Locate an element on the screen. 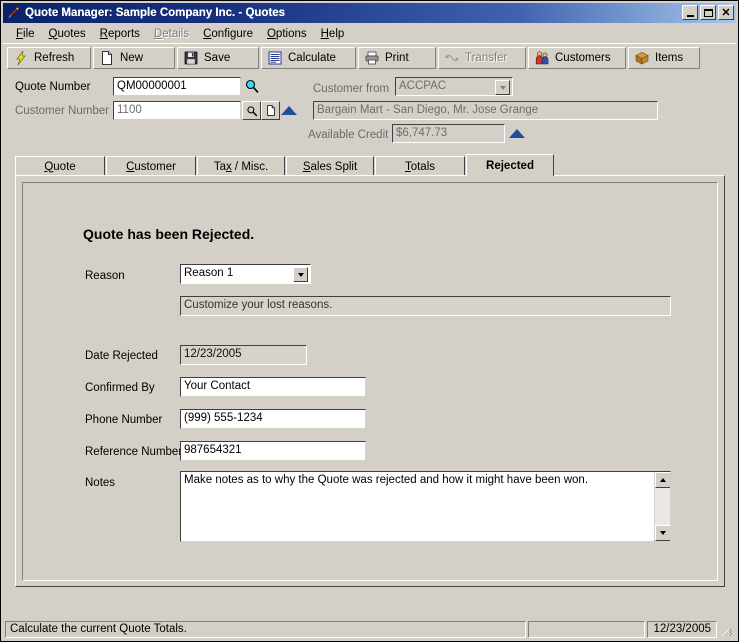 The height and width of the screenshot is (642, 739). date-rejected-label: Date Rejected is located at coordinates (121, 356).